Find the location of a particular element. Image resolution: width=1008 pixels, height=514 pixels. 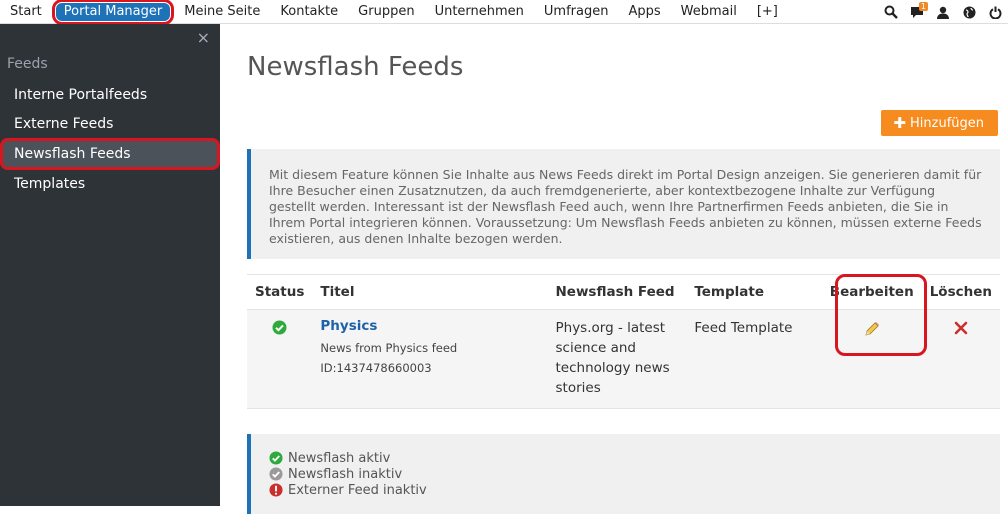

nav-portal-manager: Portal Manager is located at coordinates (113, 12).